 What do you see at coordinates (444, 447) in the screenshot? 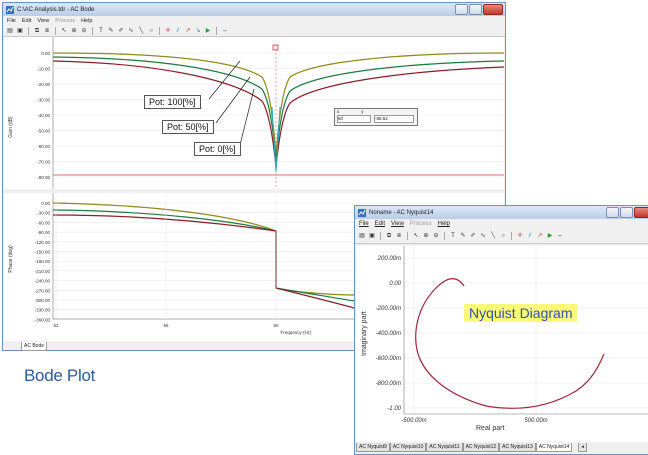
I see `tab-ac-nyquist11: AC Nyquist11` at bounding box center [444, 447].